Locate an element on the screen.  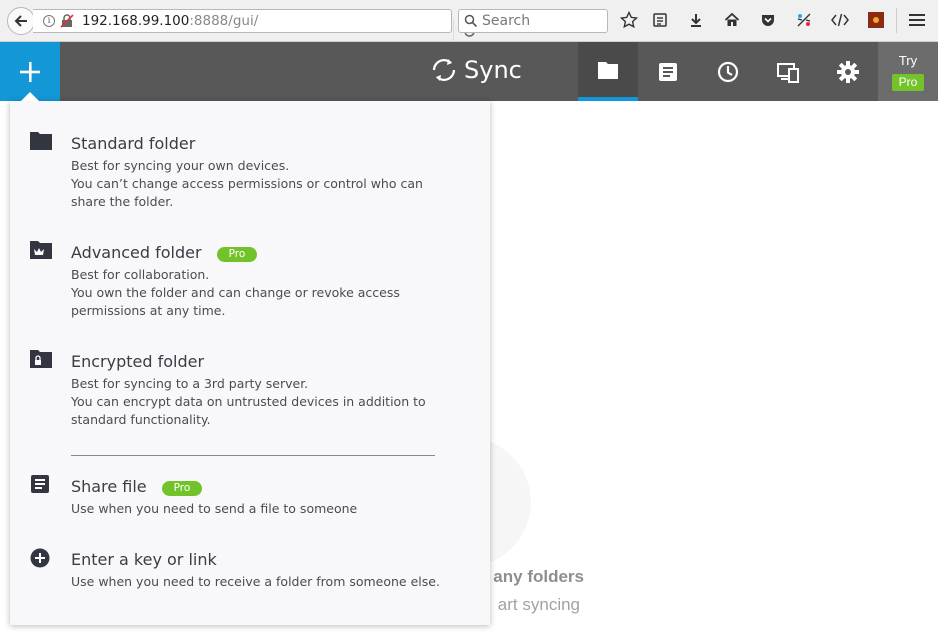
tab-history is located at coordinates (668, 71).